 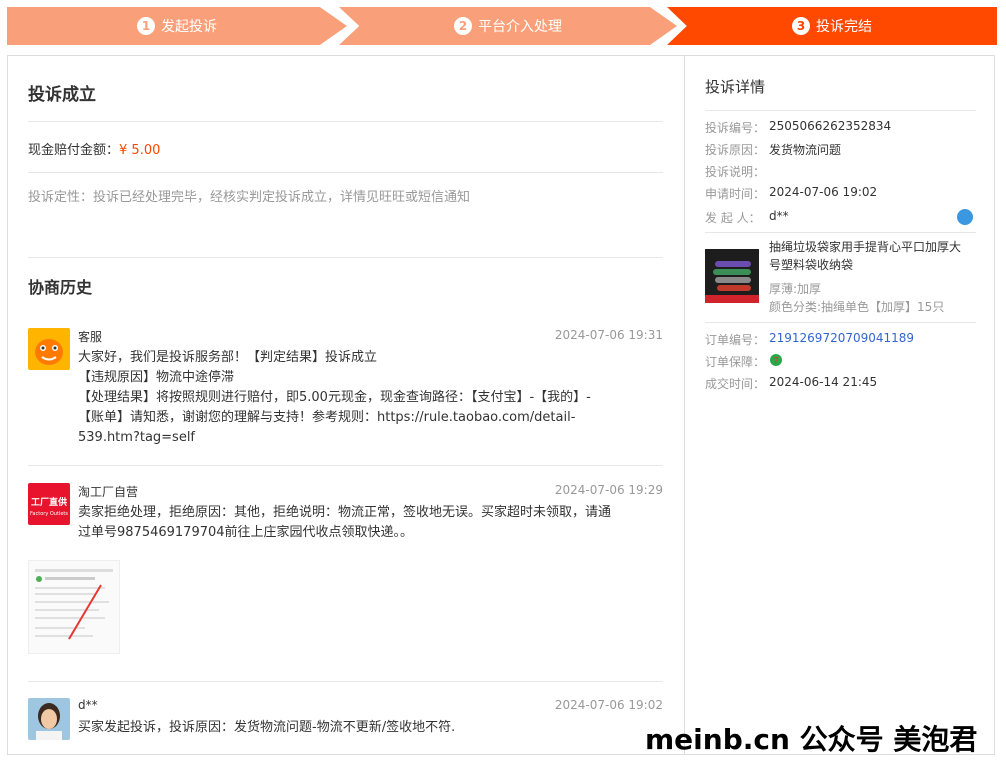 What do you see at coordinates (228, 357) in the screenshot?
I see `message-line: 大家好，我们是投诉服务部！【判定结果】投诉成立` at bounding box center [228, 357].